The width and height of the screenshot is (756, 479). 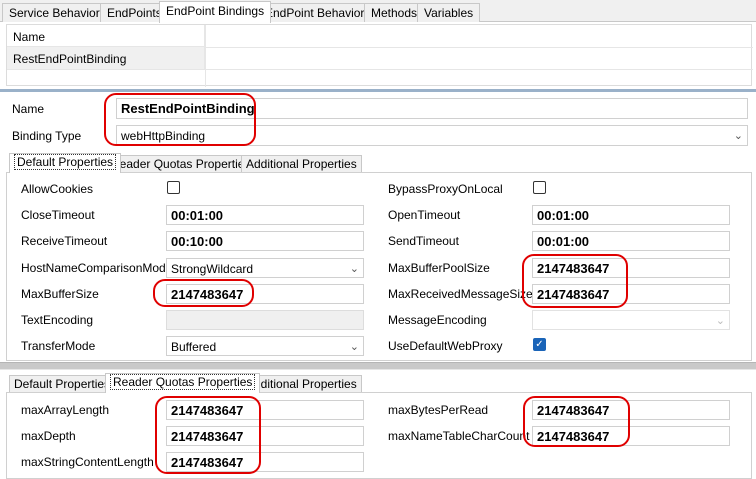 I want to click on bindings-list: Name RestEndPointBinding, so click(x=379, y=55).